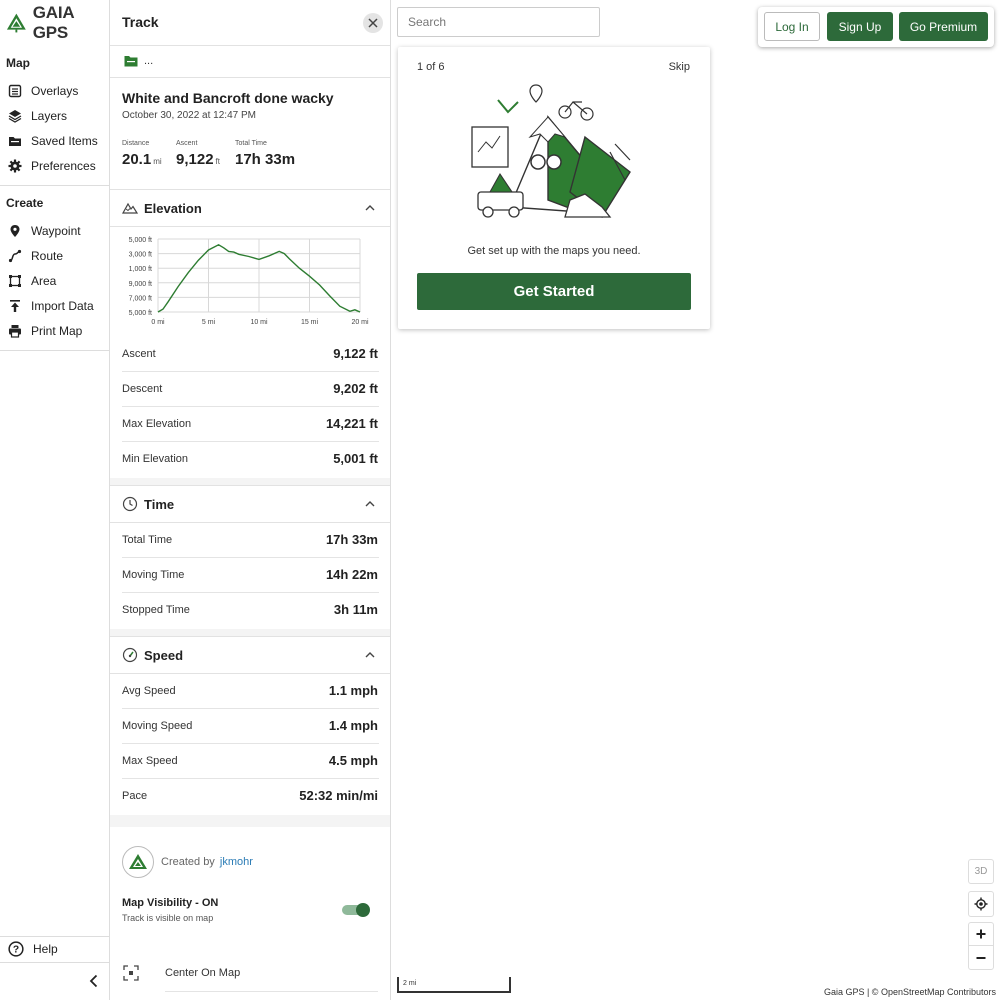 This screenshot has width=1000, height=1000. Describe the element at coordinates (360, 322) in the screenshot. I see `chart-xtick-label: 20 mi` at that location.